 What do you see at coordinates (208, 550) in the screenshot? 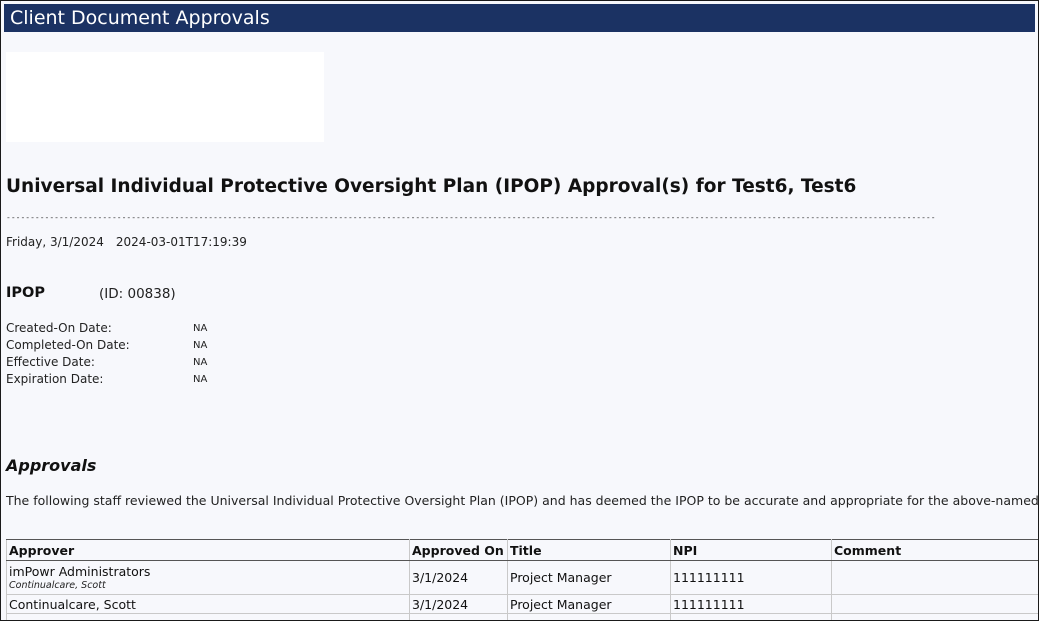
I see `column-header-approver: Approver` at bounding box center [208, 550].